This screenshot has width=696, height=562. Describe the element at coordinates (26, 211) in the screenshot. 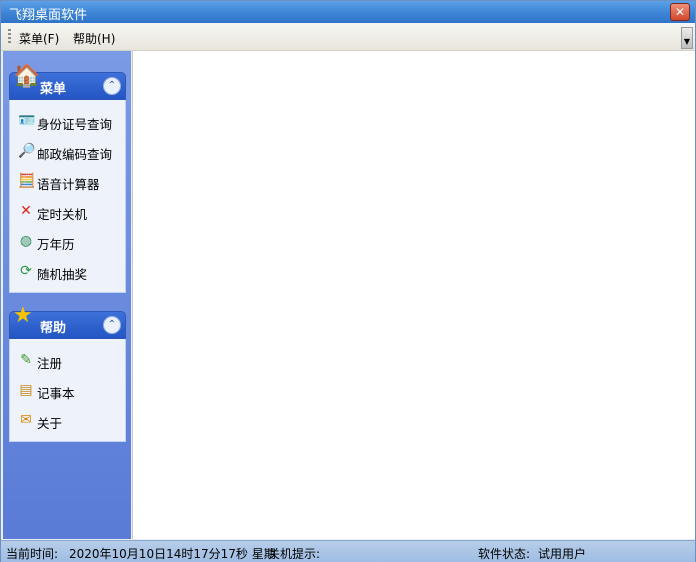

I see `red-cross-icon: ✕` at that location.